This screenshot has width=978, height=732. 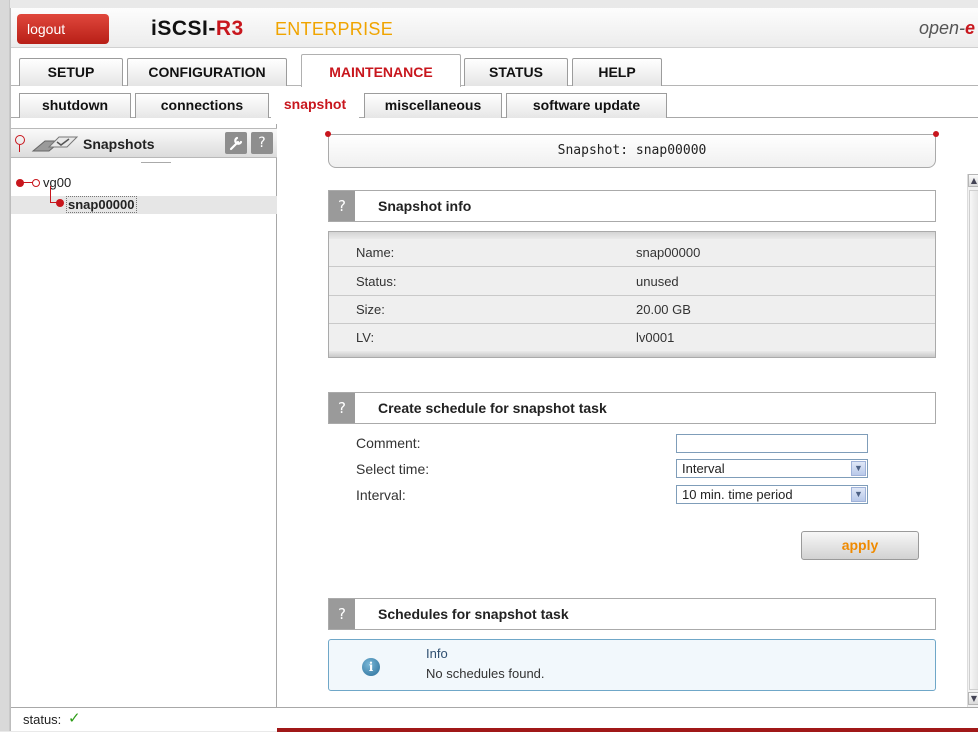 What do you see at coordinates (632, 282) in the screenshot?
I see `table-row: Status: unused` at bounding box center [632, 282].